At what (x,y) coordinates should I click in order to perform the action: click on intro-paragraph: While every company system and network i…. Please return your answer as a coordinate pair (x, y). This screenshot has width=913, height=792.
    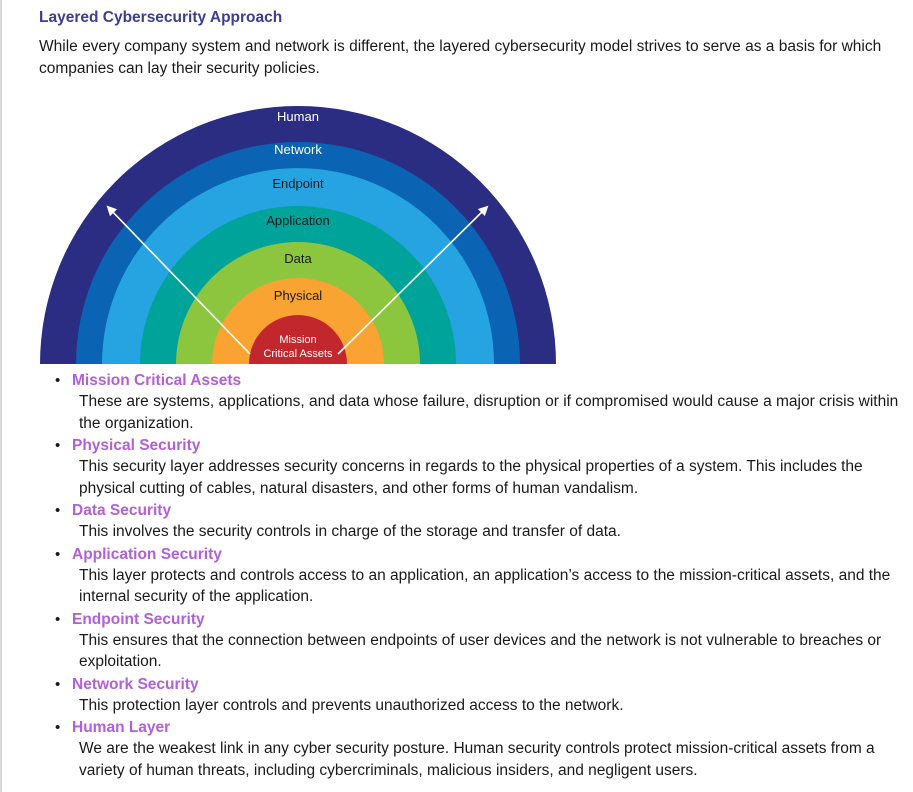
    Looking at the image, I should click on (460, 57).